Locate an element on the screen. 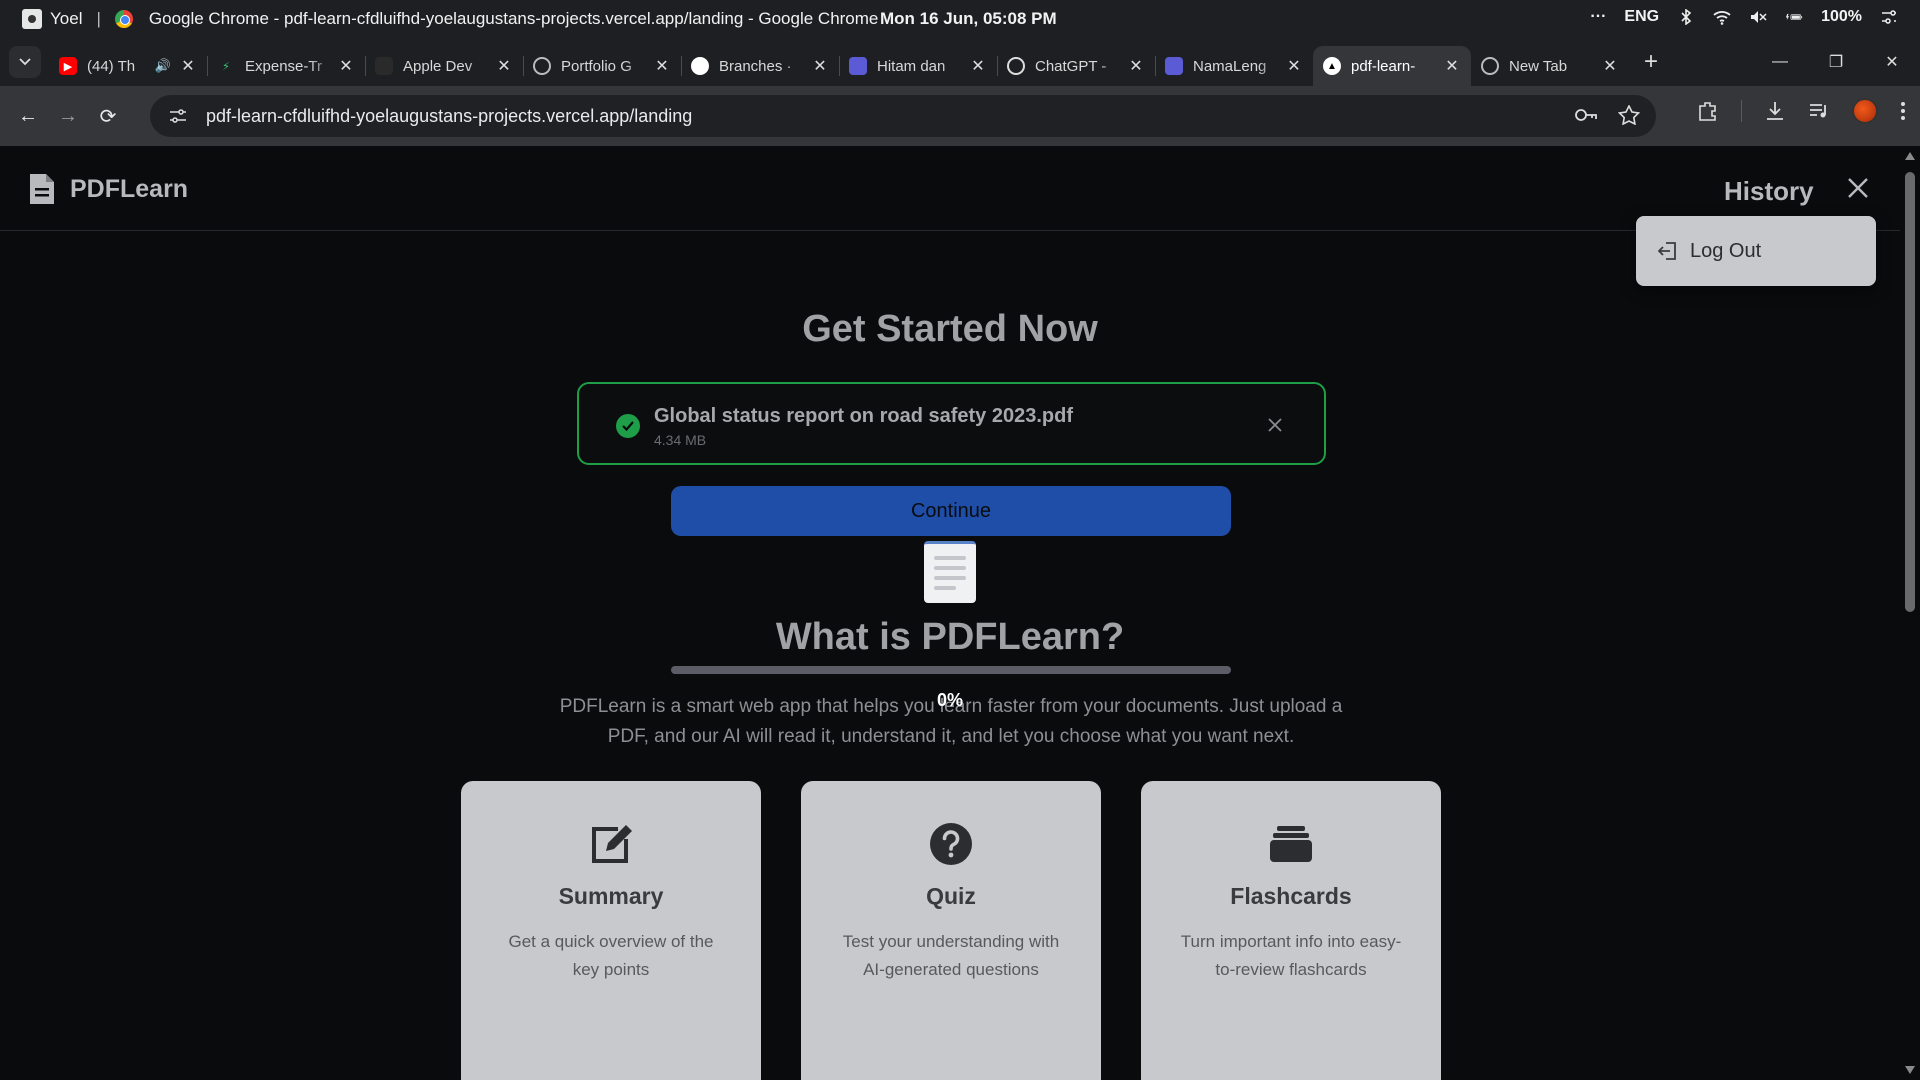  browser-tab: ▶ (44) Th 🔊 ✕ is located at coordinates (128, 66).